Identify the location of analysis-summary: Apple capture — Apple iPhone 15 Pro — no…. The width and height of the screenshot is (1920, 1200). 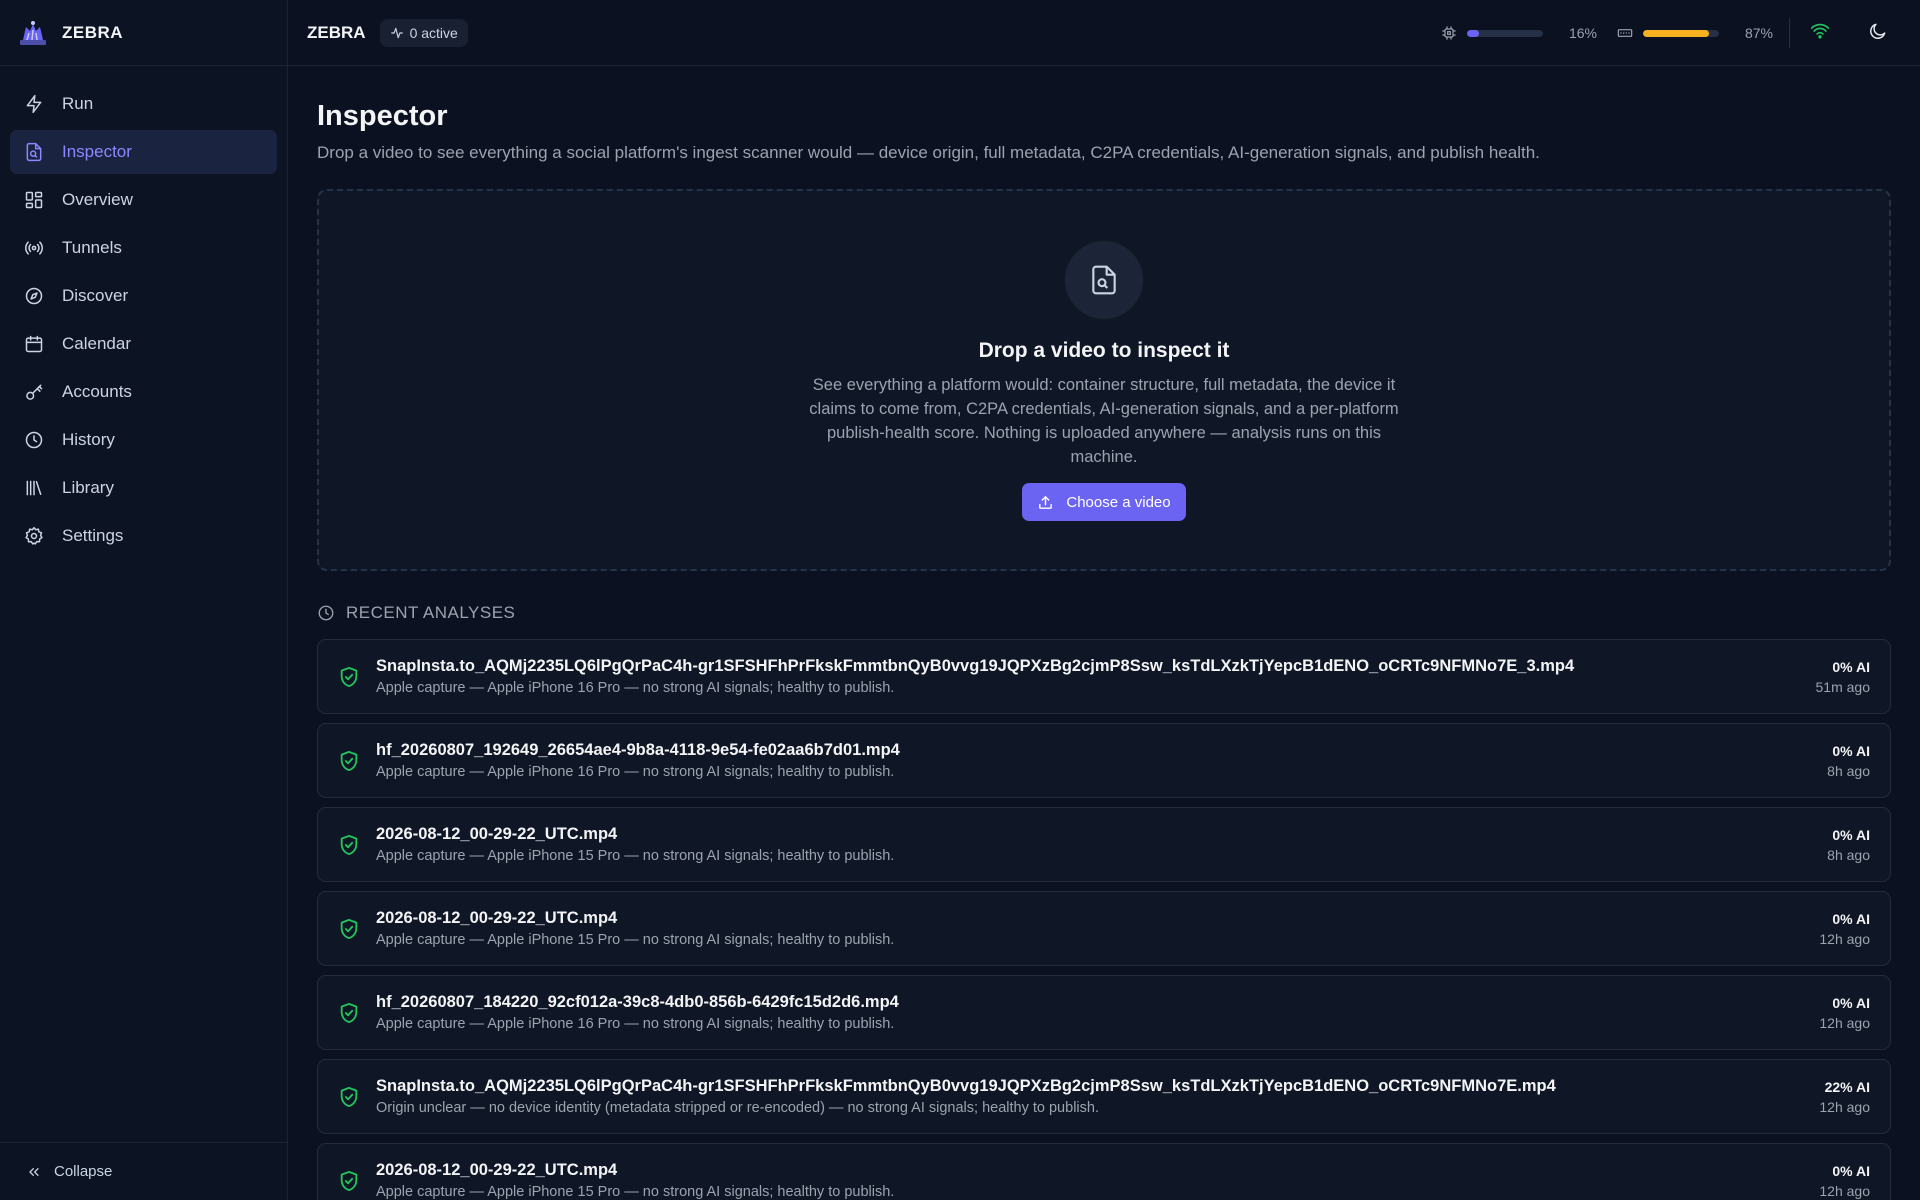
(635, 1192).